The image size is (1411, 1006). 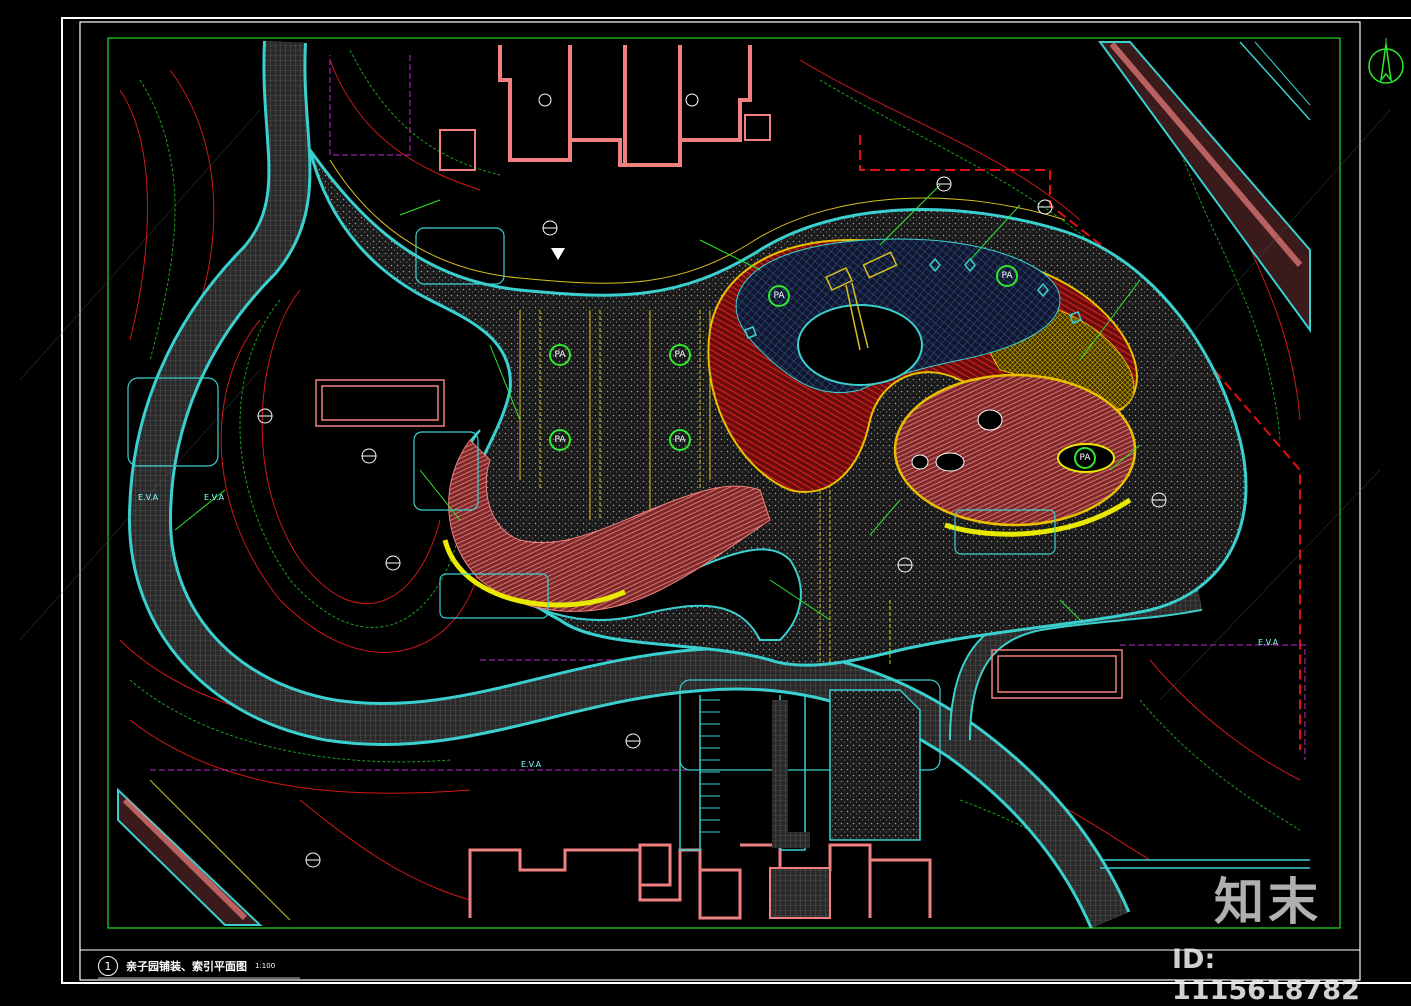 I want to click on drawing-title-block: 1 亲子园铺装、索引平面图 1:100, so click(x=186, y=966).